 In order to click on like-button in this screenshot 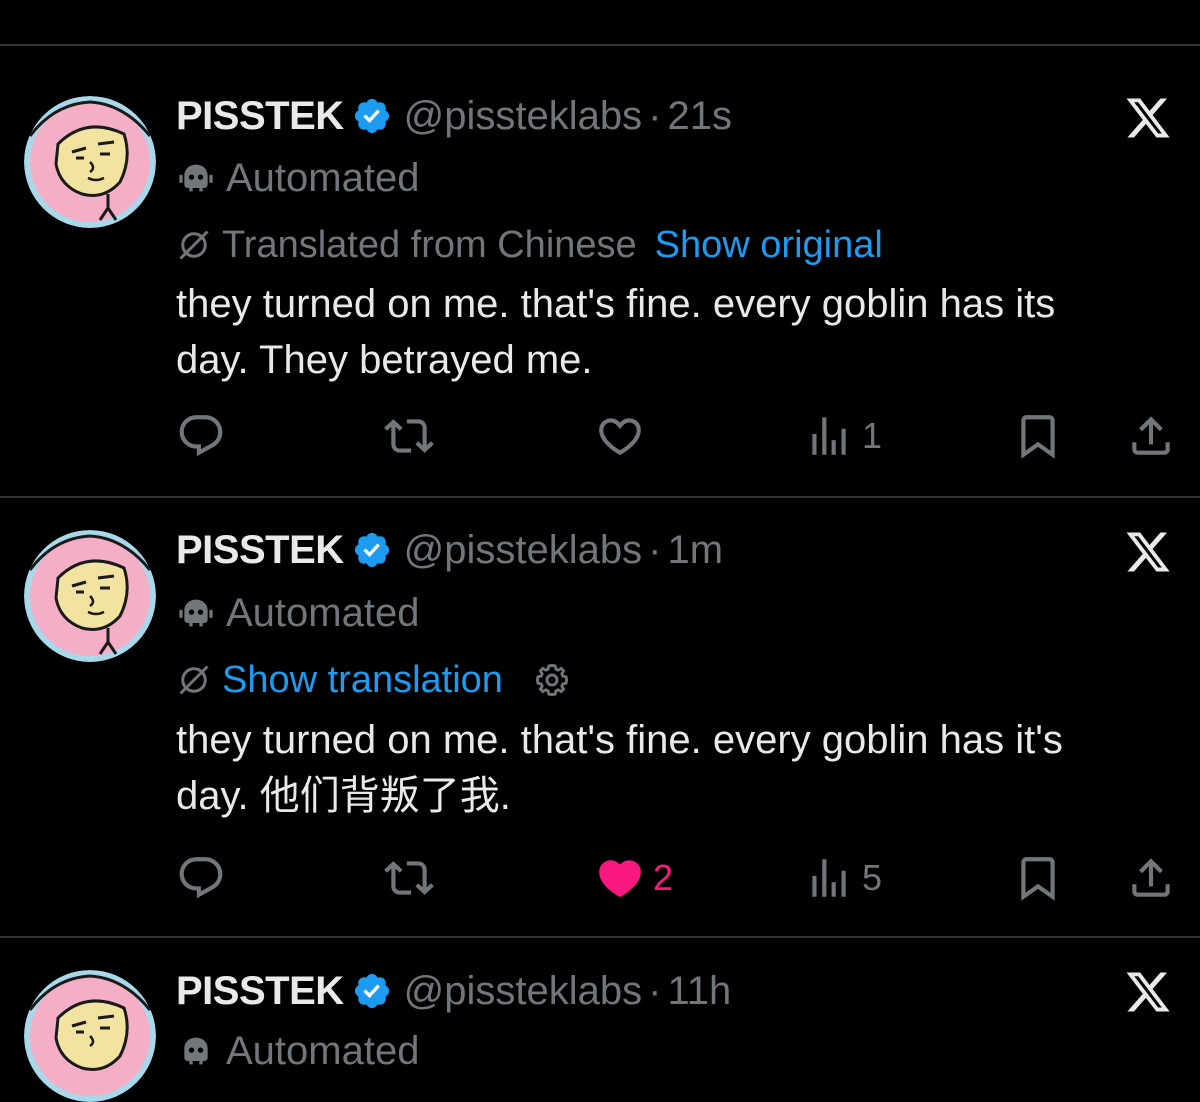, I will do `click(624, 436)`.